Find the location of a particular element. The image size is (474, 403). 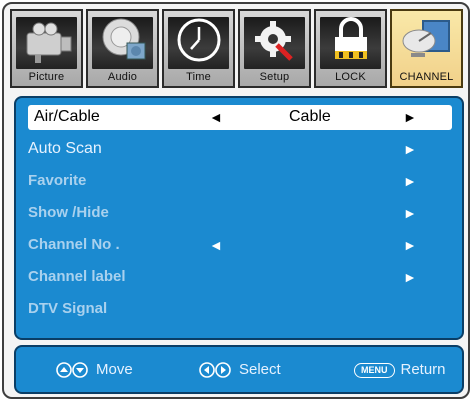

tab-picture: Picture is located at coordinates (46, 48).